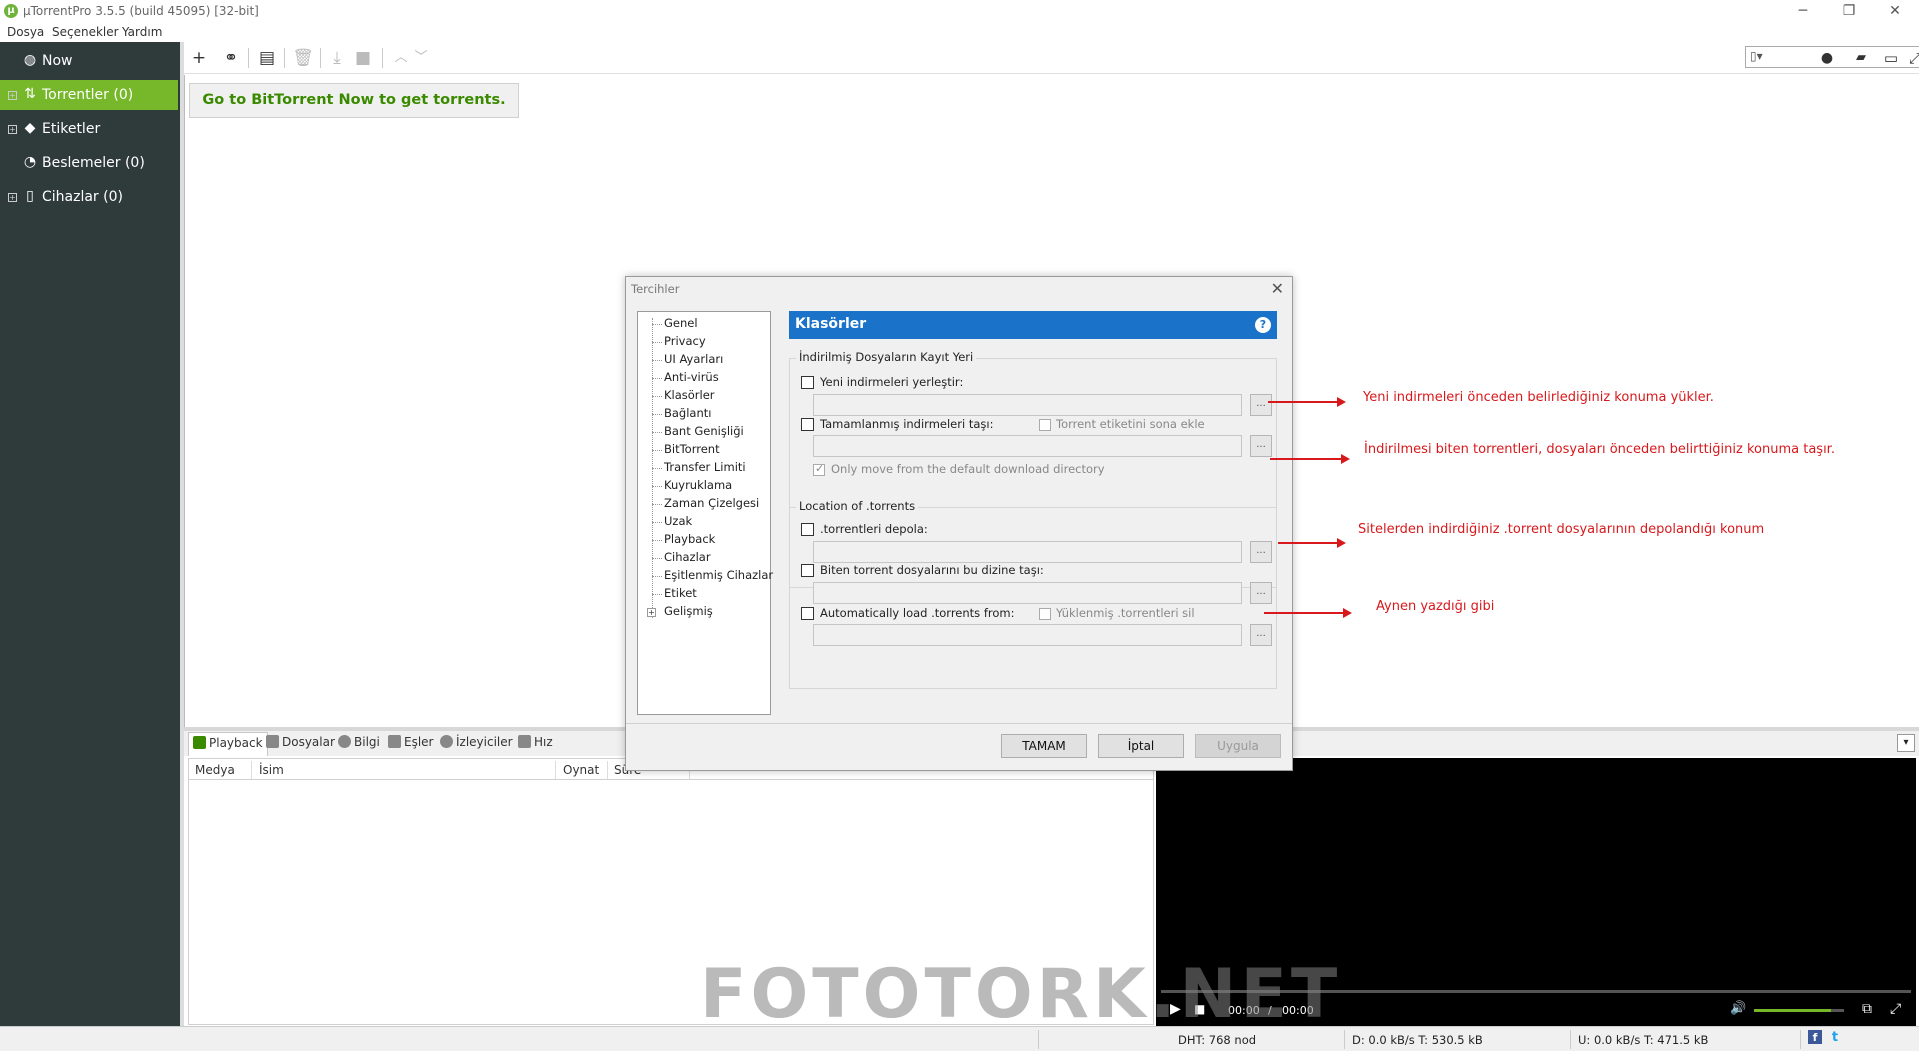  What do you see at coordinates (651, 612) in the screenshot?
I see `tree-expand-icon: +` at bounding box center [651, 612].